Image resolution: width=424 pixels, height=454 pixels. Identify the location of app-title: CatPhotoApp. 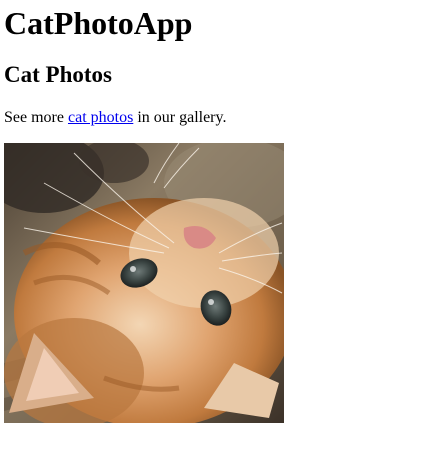
(98, 23).